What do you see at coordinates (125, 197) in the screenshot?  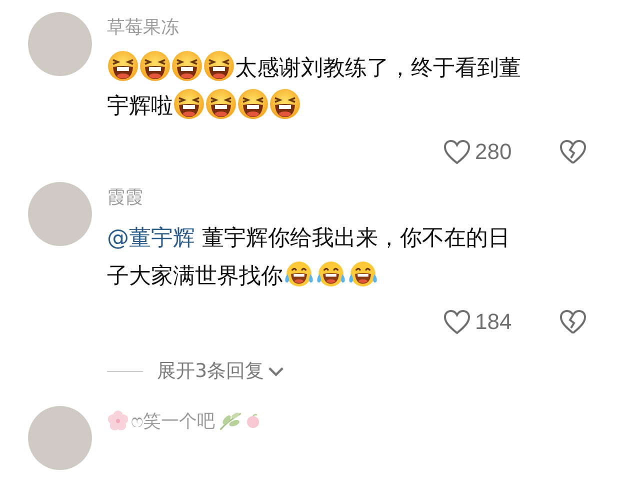 I see `username: 霞霞` at bounding box center [125, 197].